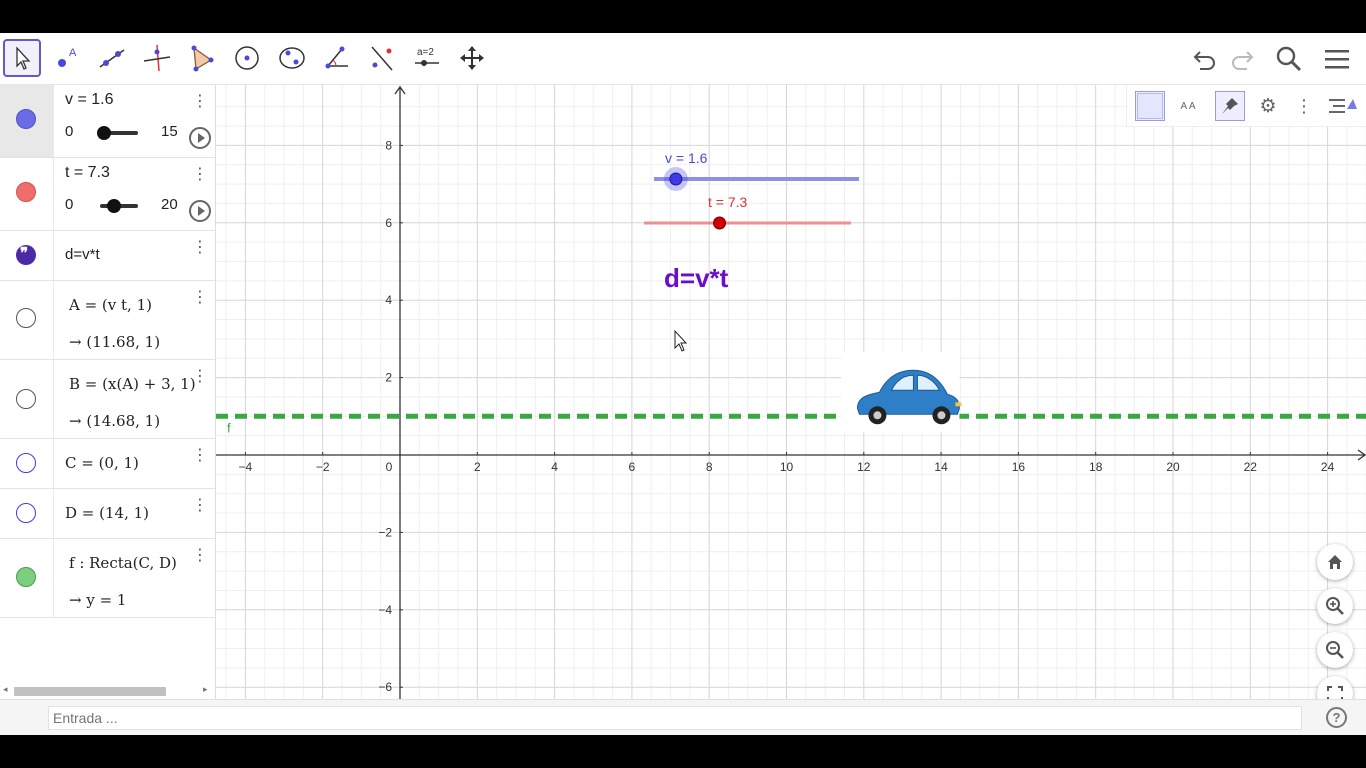 The height and width of the screenshot is (768, 1366). I want to click on input-bar: ?, so click(683, 717).